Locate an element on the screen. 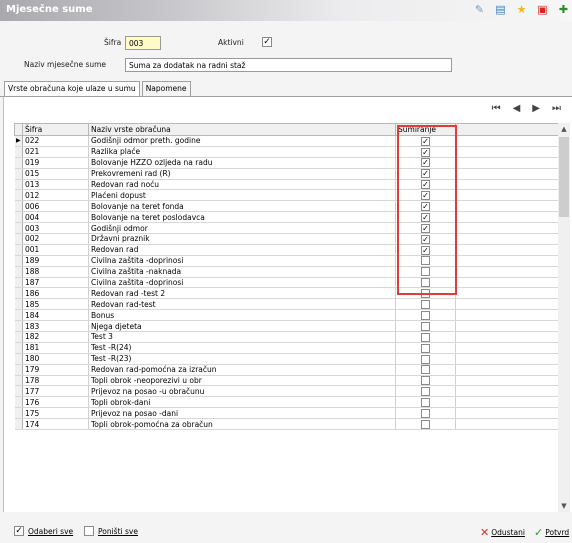  ponisti-sve-label: Poništi sve is located at coordinates (118, 531).